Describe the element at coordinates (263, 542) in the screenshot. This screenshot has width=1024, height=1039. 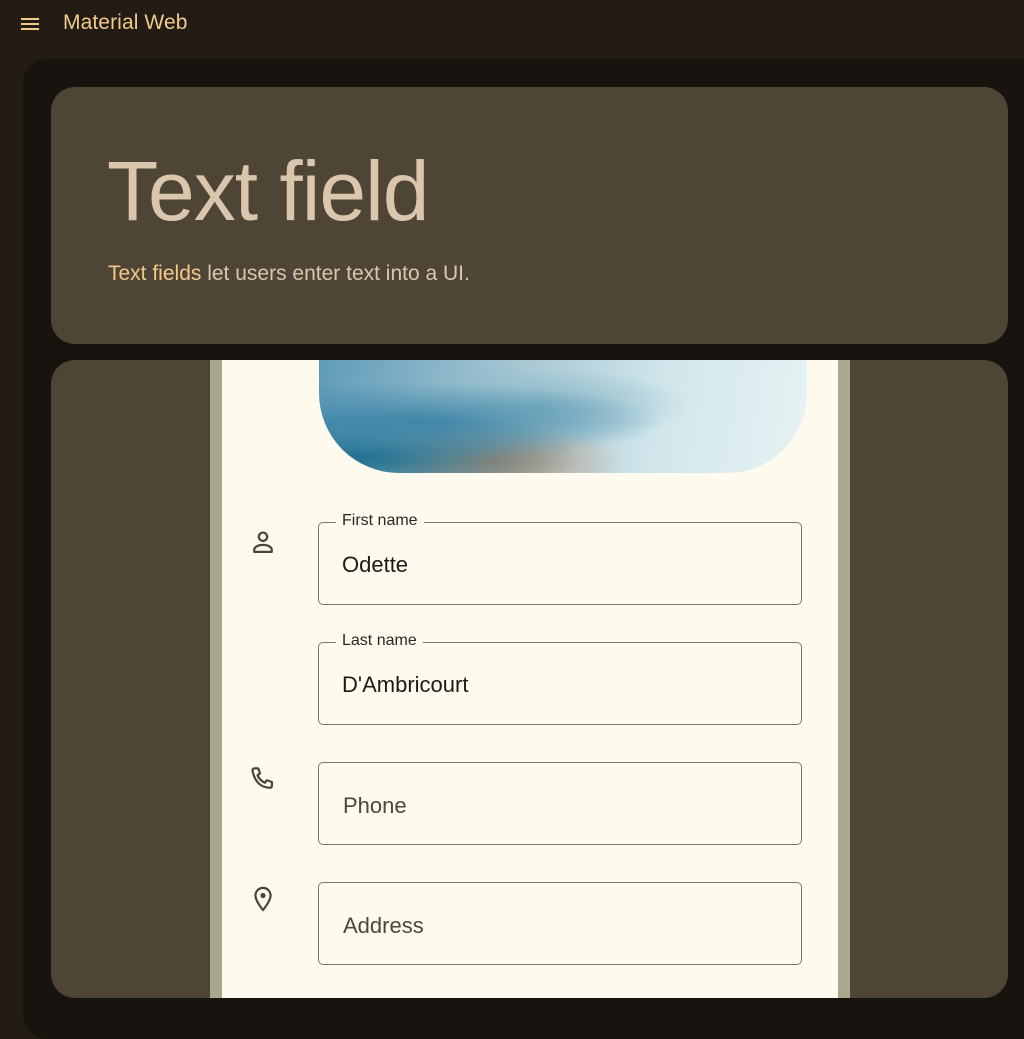
I see `person-icon` at that location.